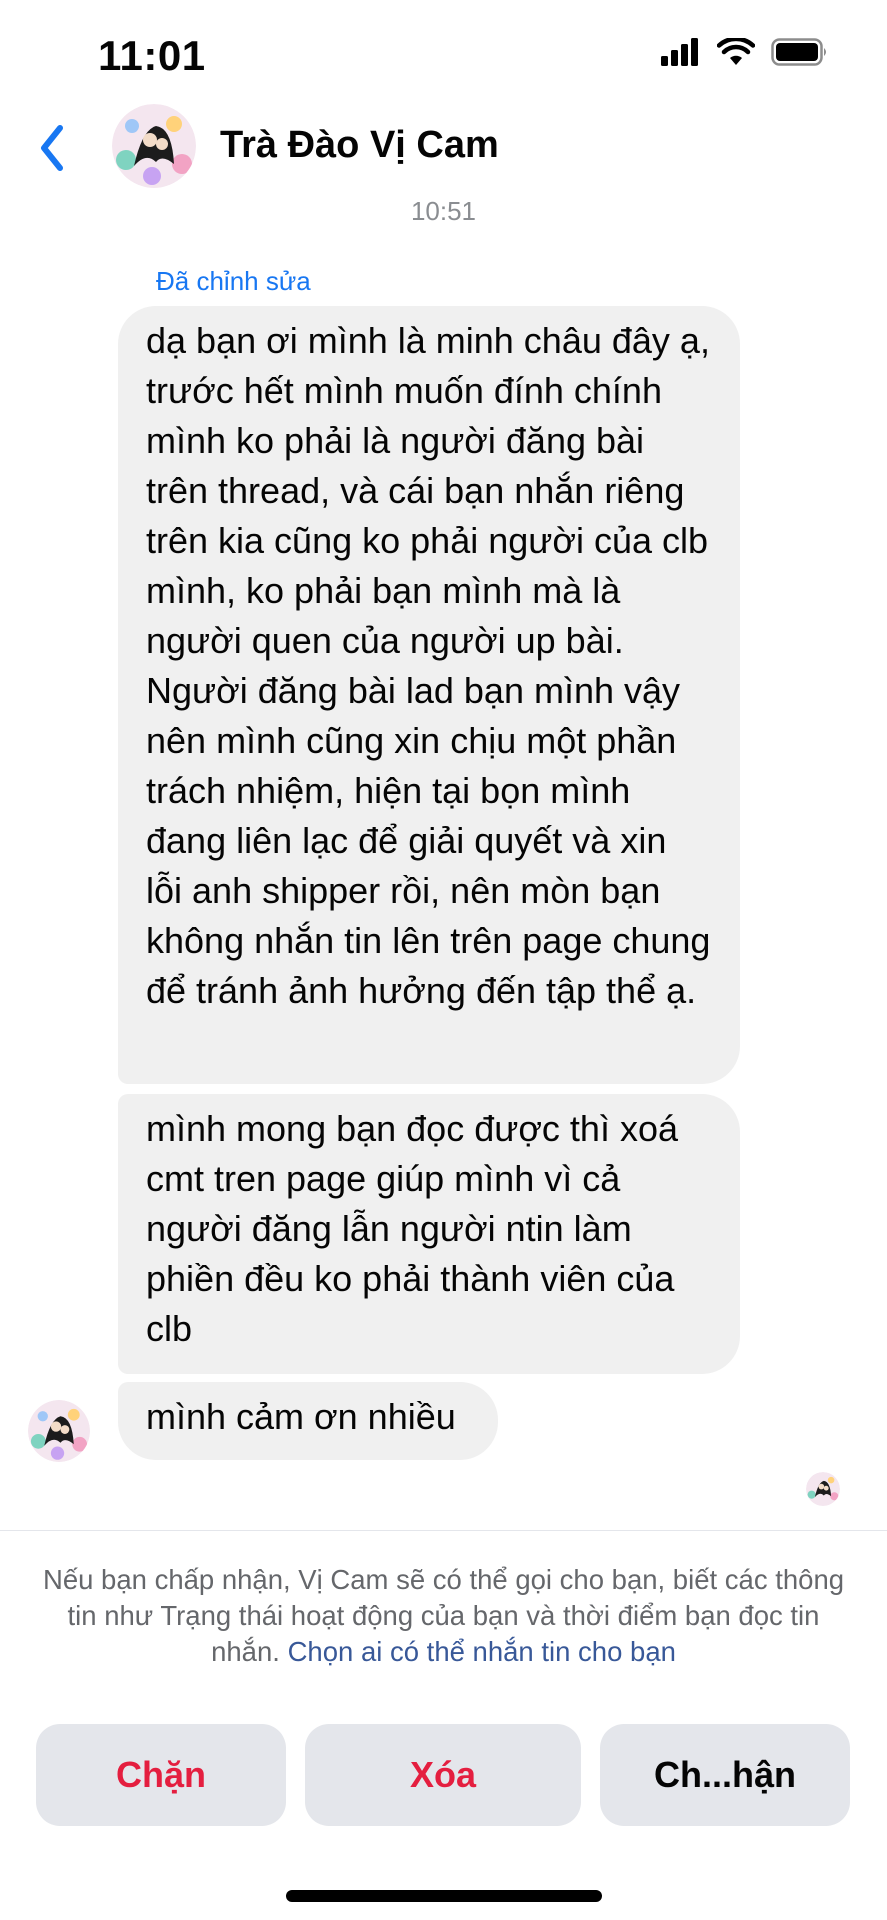 The height and width of the screenshot is (1920, 887). Describe the element at coordinates (681, 52) in the screenshot. I see `signal-icon` at that location.